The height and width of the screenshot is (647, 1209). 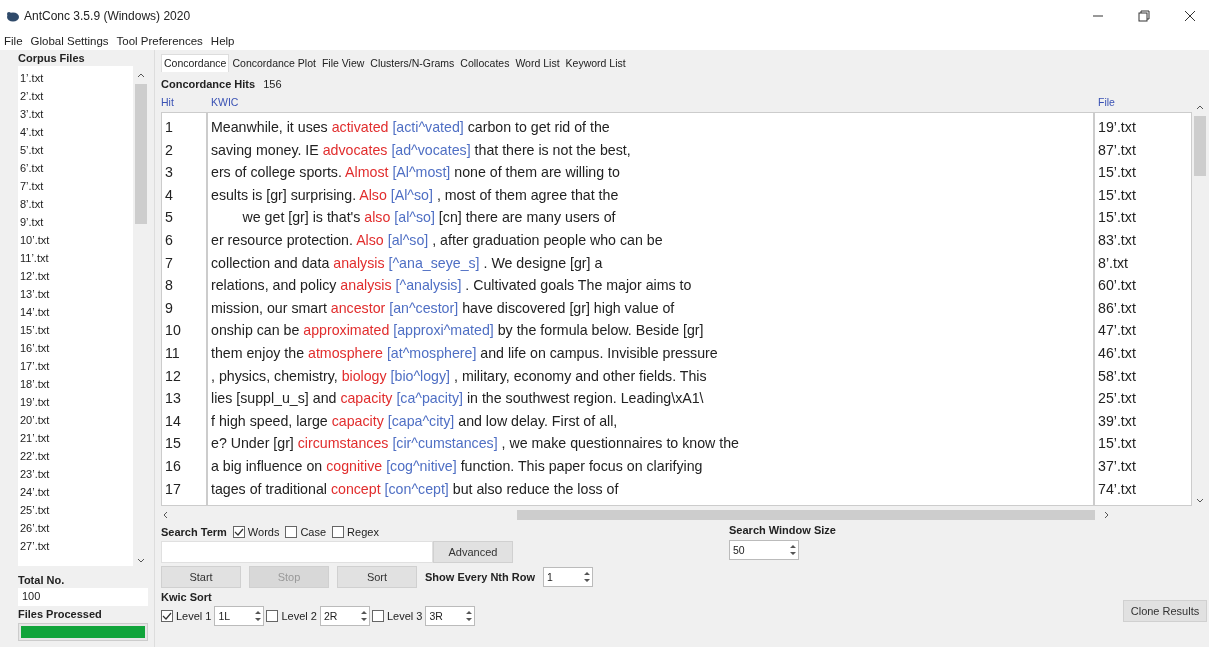 I want to click on file-list-item: 11’.txt, so click(x=75, y=258).